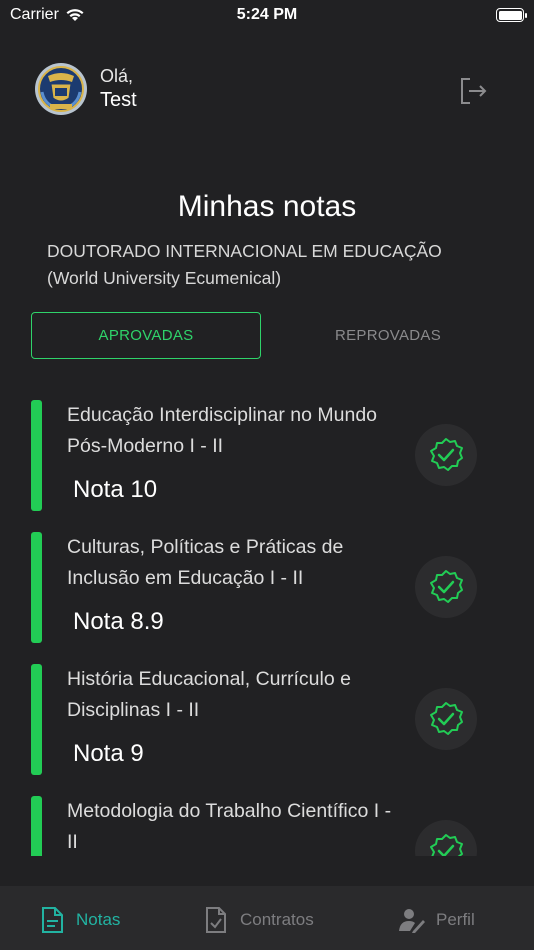 Image resolution: width=534 pixels, height=950 pixels. Describe the element at coordinates (388, 335) in the screenshot. I see `tab-reprovadas: REPROVADAS` at that location.